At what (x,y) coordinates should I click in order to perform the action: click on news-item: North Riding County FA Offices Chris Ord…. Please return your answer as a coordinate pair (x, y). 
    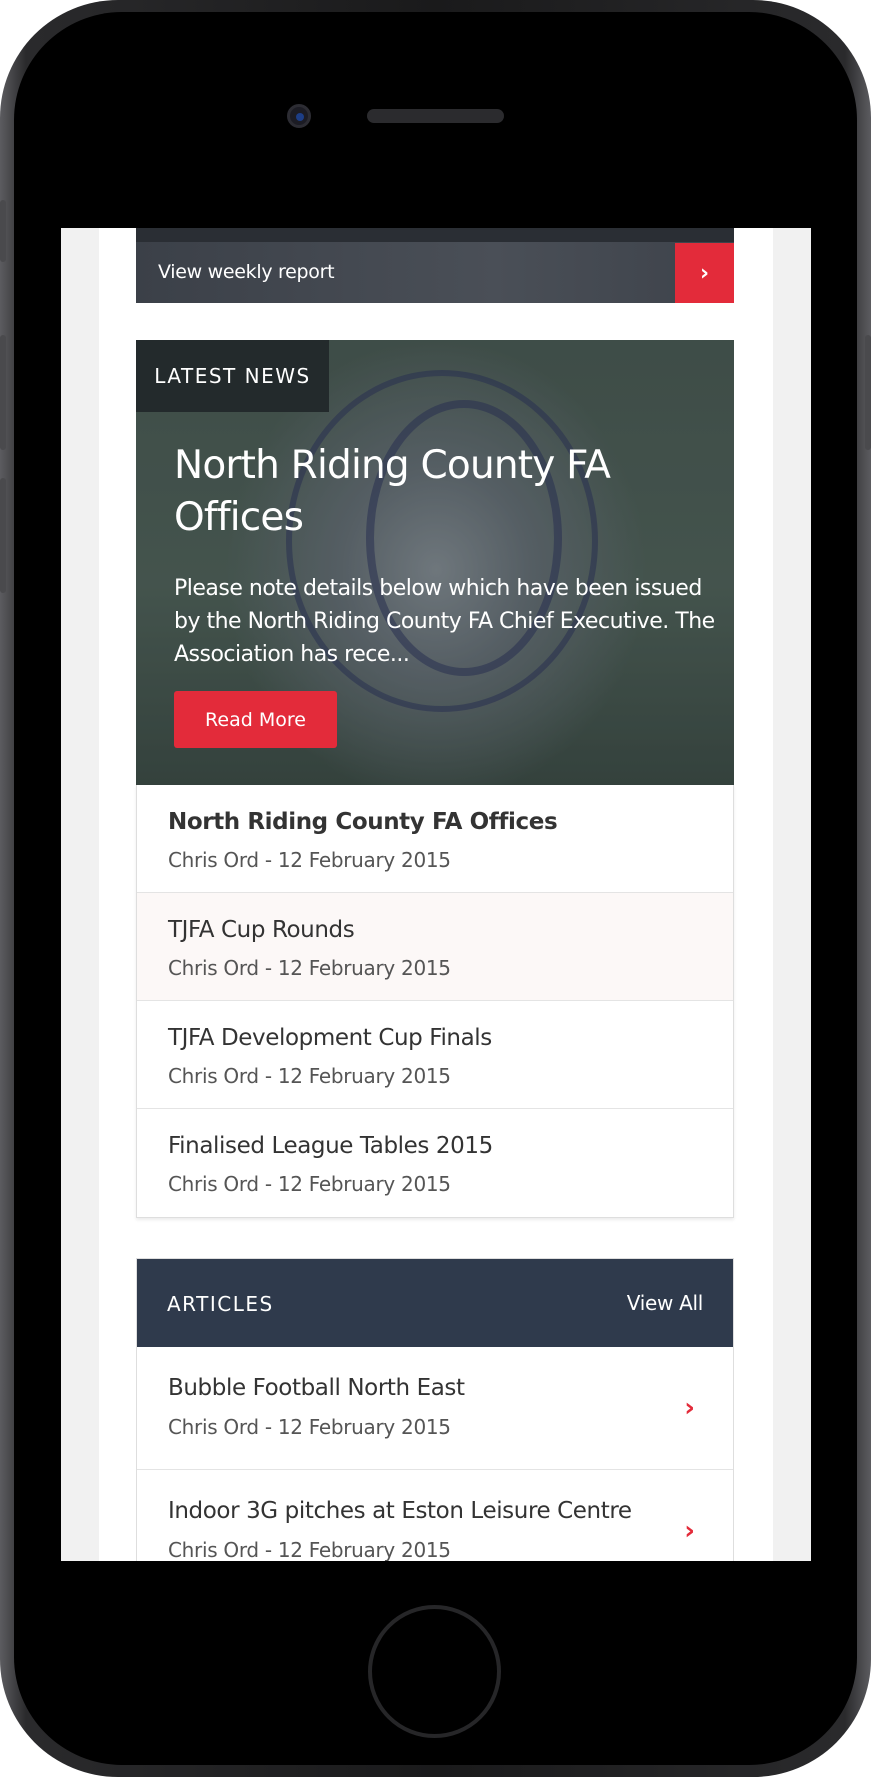
    Looking at the image, I should click on (435, 839).